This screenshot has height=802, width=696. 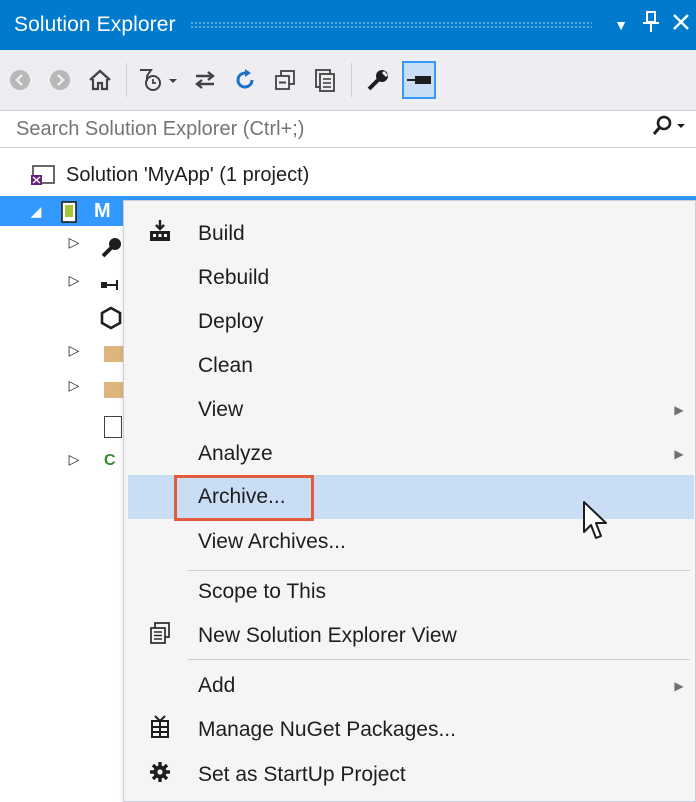 I want to click on menu-item-view: View ▶, so click(x=411, y=410).